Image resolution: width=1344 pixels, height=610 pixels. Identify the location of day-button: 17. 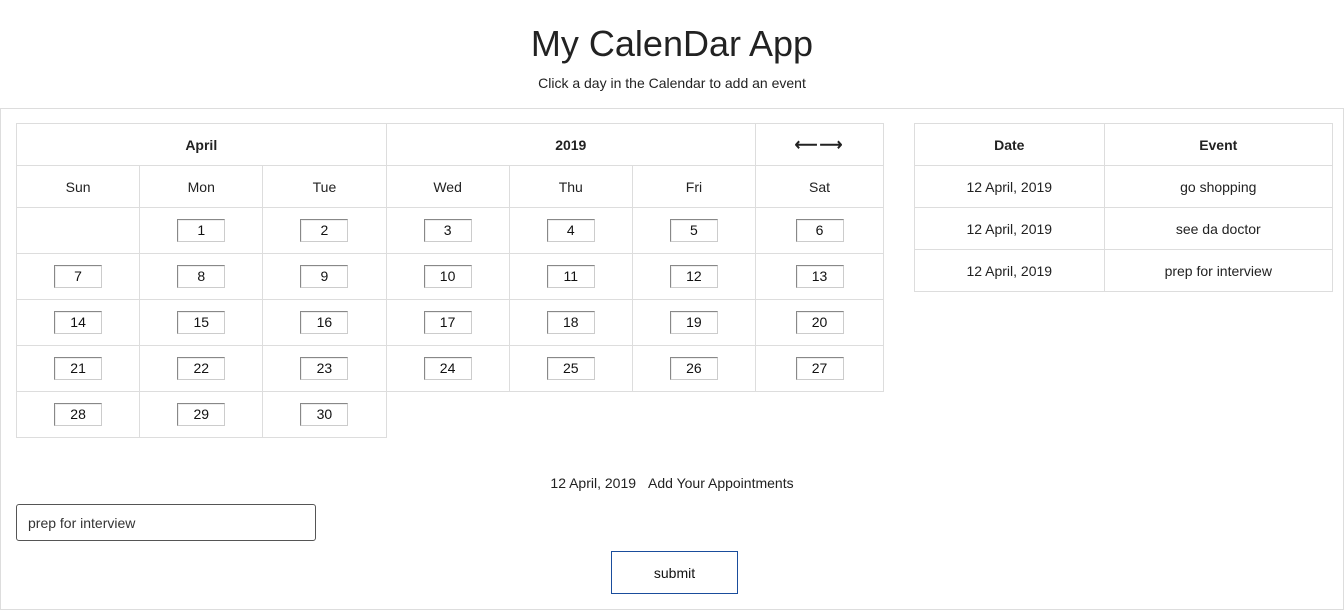
(447, 322).